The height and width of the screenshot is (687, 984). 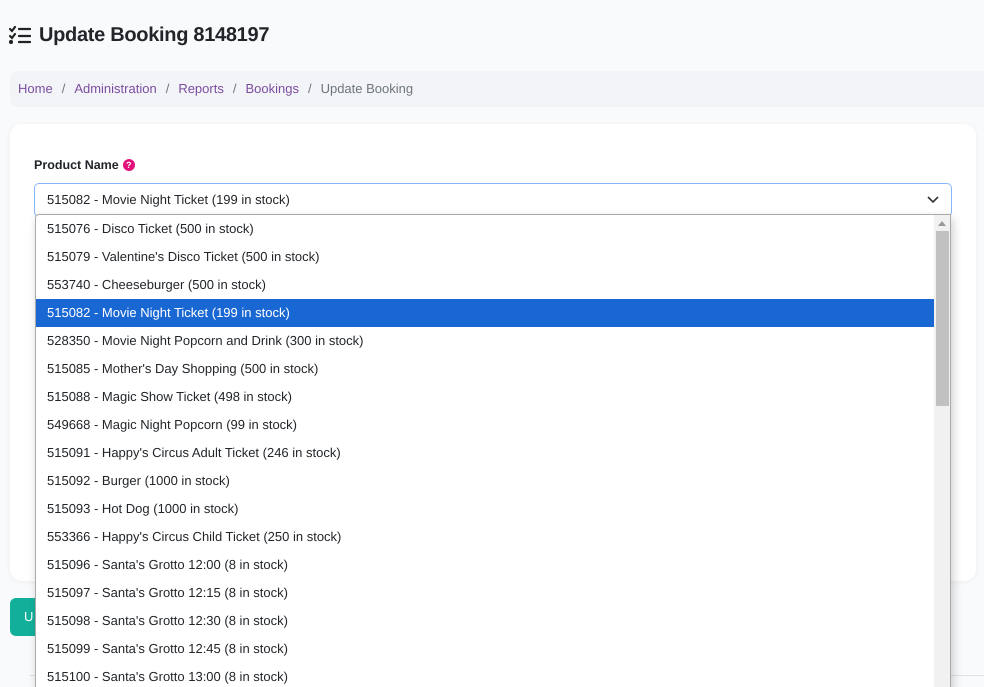 I want to click on dropdown-option: 515093 - Hot Dog (1000 in stock), so click(x=485, y=509).